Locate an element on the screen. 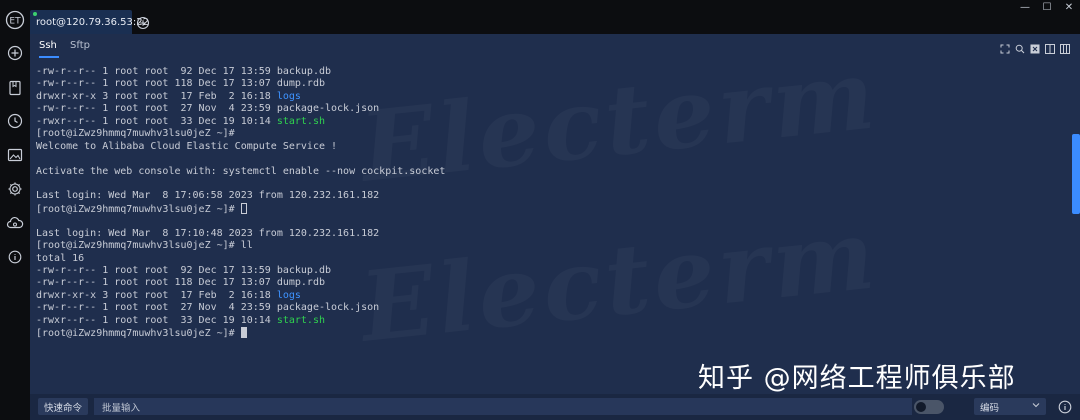  session-tab-title: root@120.79.36.53:22 is located at coordinates (92, 22).